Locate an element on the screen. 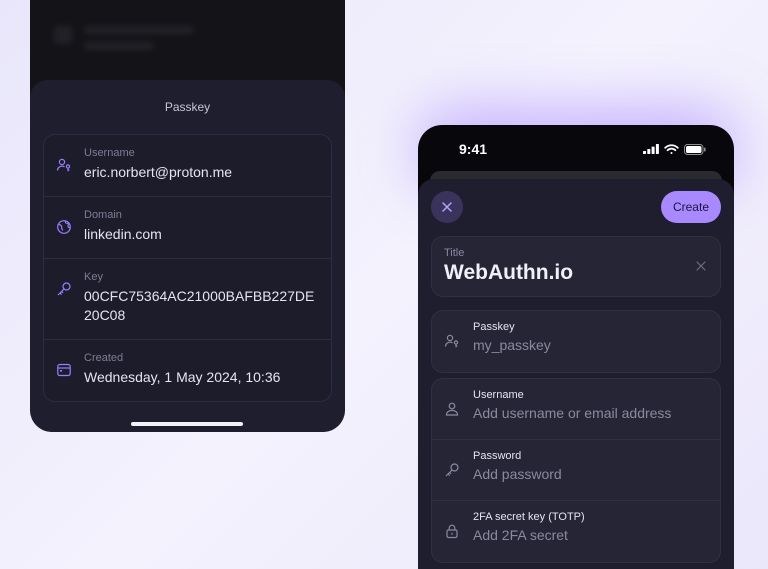  sheet-title: Passkey is located at coordinates (187, 107).